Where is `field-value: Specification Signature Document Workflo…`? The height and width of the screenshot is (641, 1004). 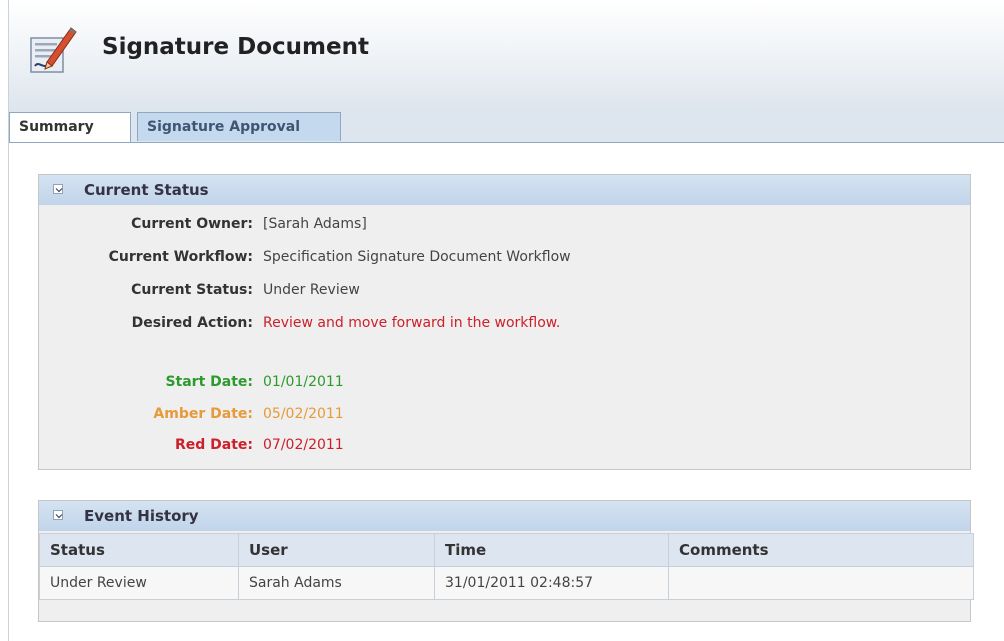
field-value: Specification Signature Document Workflo… is located at coordinates (417, 257).